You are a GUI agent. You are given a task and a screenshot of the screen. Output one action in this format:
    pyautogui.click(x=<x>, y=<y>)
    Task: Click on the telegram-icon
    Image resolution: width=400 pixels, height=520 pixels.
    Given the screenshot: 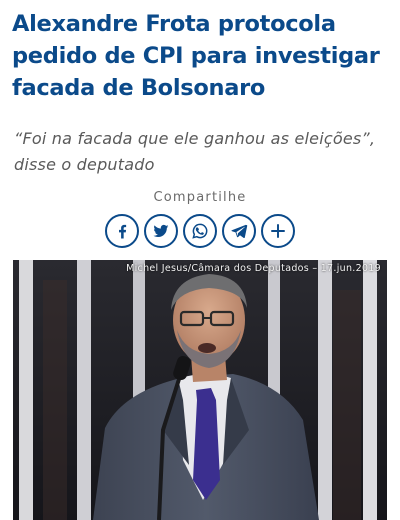 What is the action you would take?
    pyautogui.click(x=239, y=231)
    